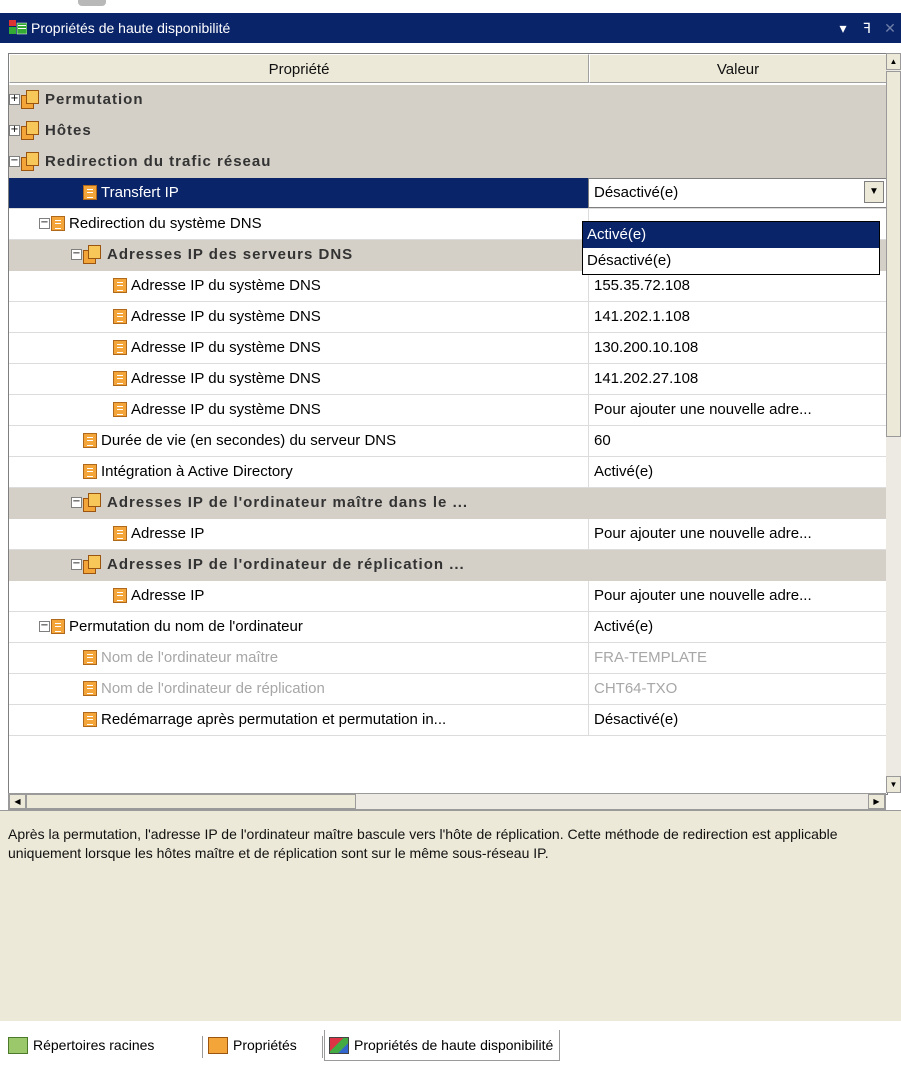  What do you see at coordinates (731, 261) in the screenshot?
I see `dropdown-option-inactive: Désactivé(e)` at bounding box center [731, 261].